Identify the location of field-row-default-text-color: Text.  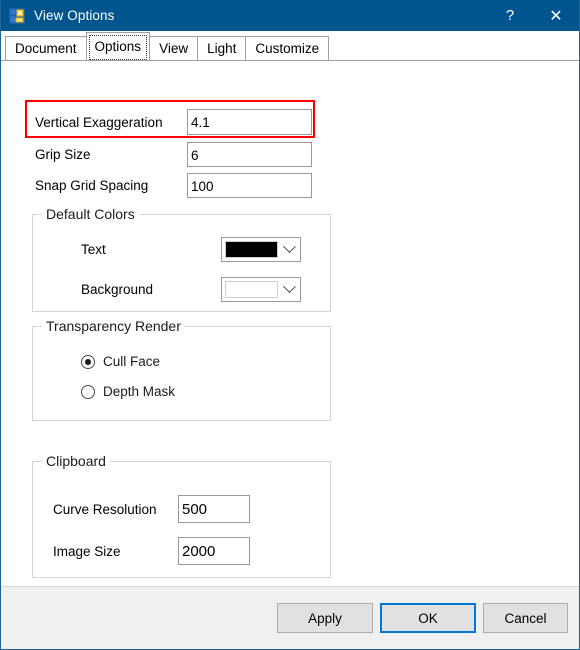
(191, 249).